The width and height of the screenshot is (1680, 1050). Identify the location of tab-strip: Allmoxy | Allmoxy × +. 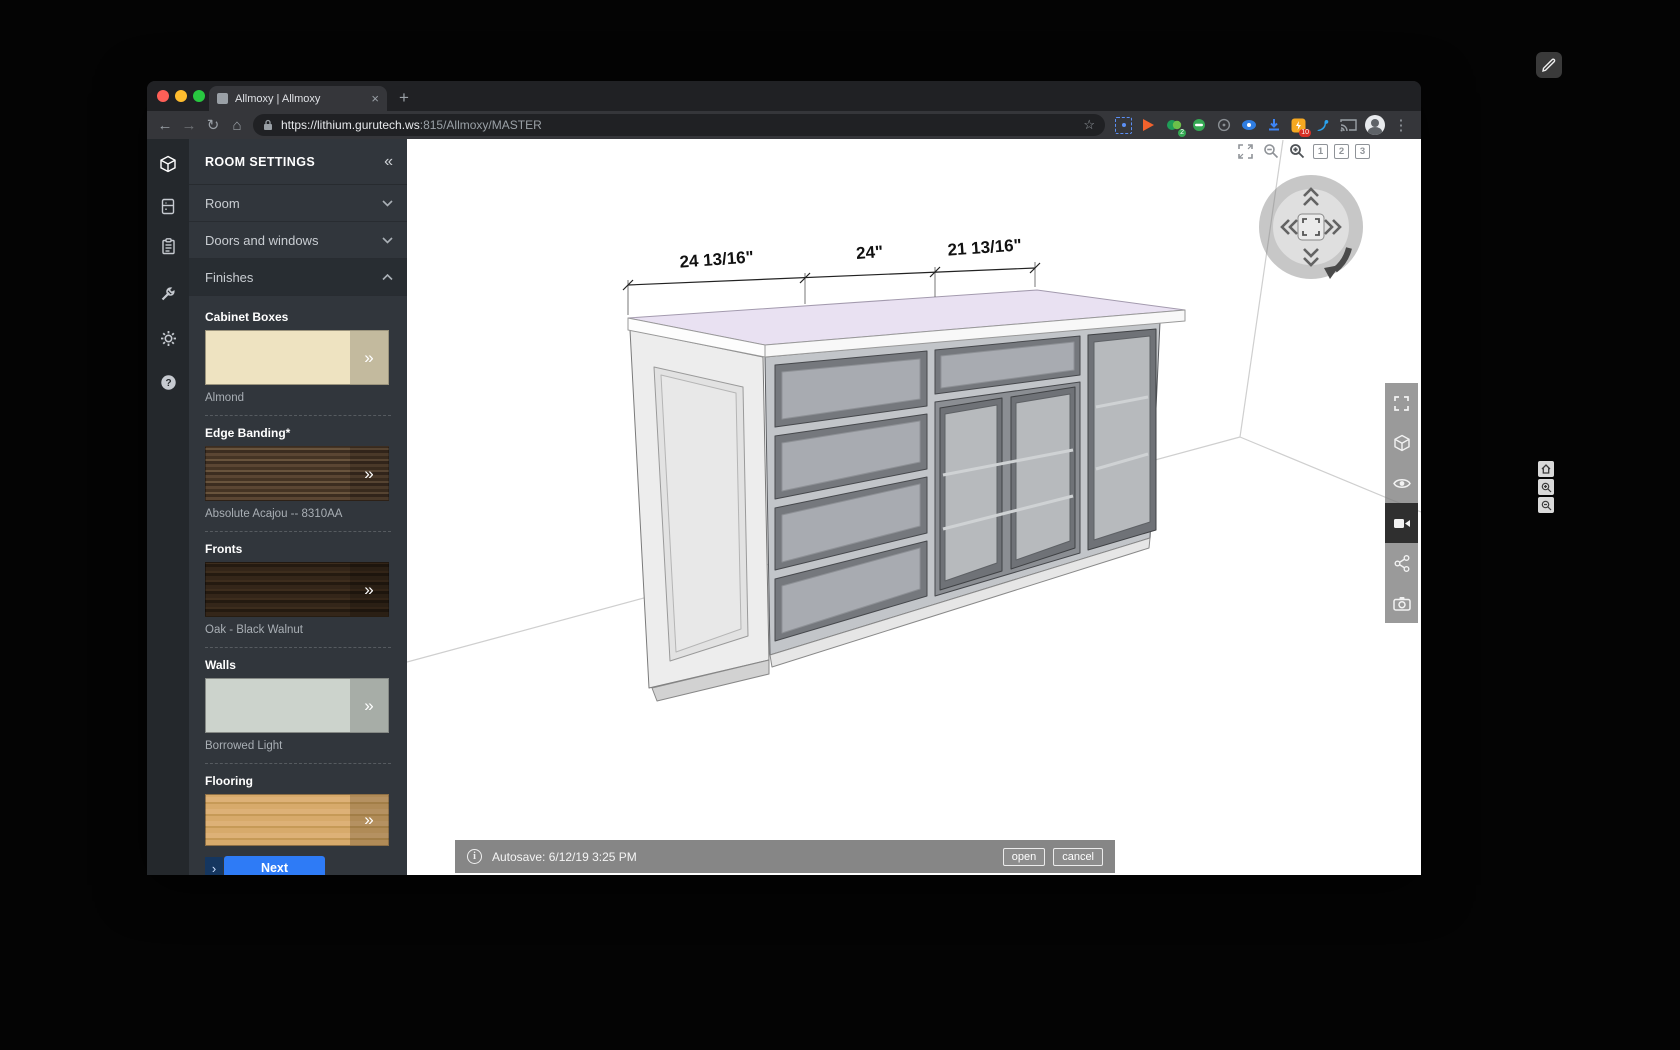
(784, 96).